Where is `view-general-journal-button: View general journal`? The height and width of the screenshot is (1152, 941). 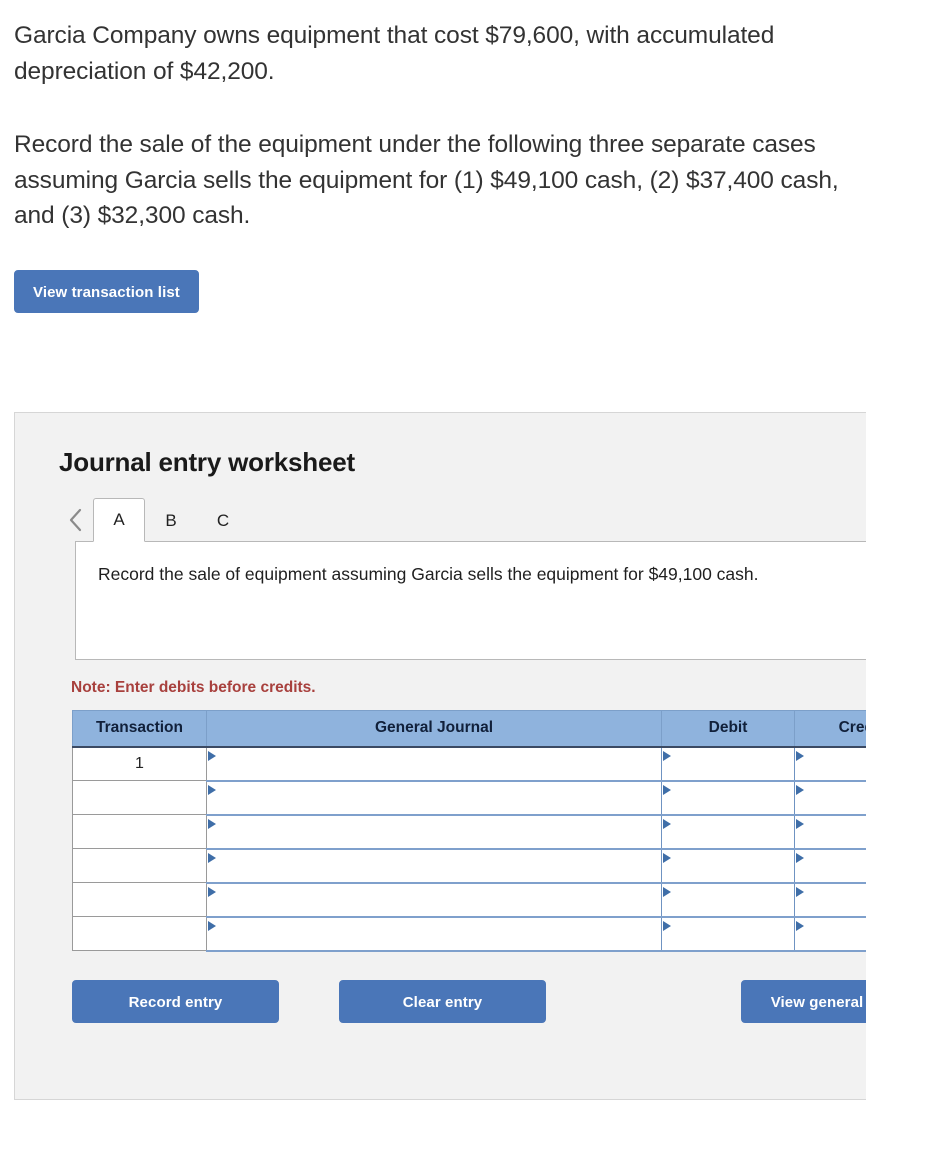 view-general-journal-button: View general journal is located at coordinates (803, 1001).